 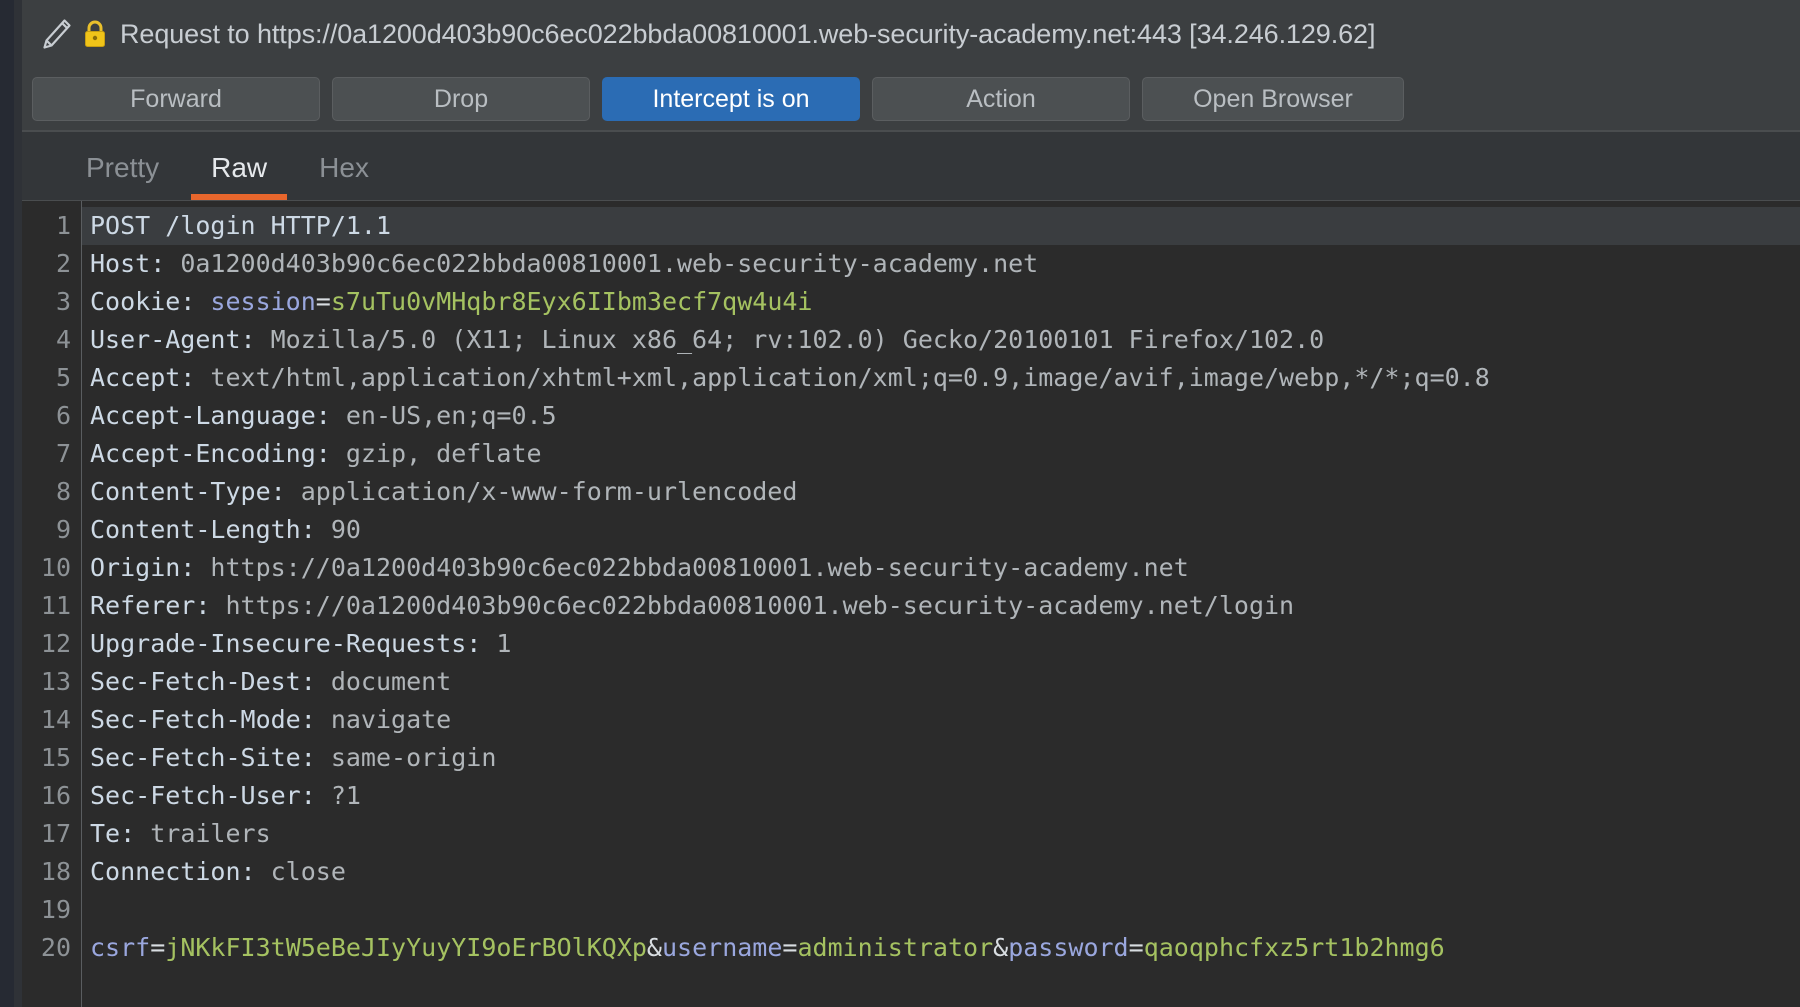 What do you see at coordinates (731, 99) in the screenshot?
I see `intercept-toggle-button: Intercept is on` at bounding box center [731, 99].